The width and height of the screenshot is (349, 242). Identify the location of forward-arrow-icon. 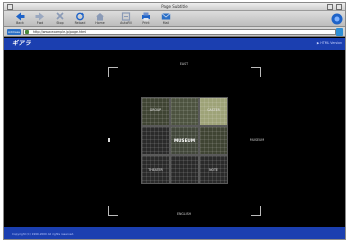
(39, 16).